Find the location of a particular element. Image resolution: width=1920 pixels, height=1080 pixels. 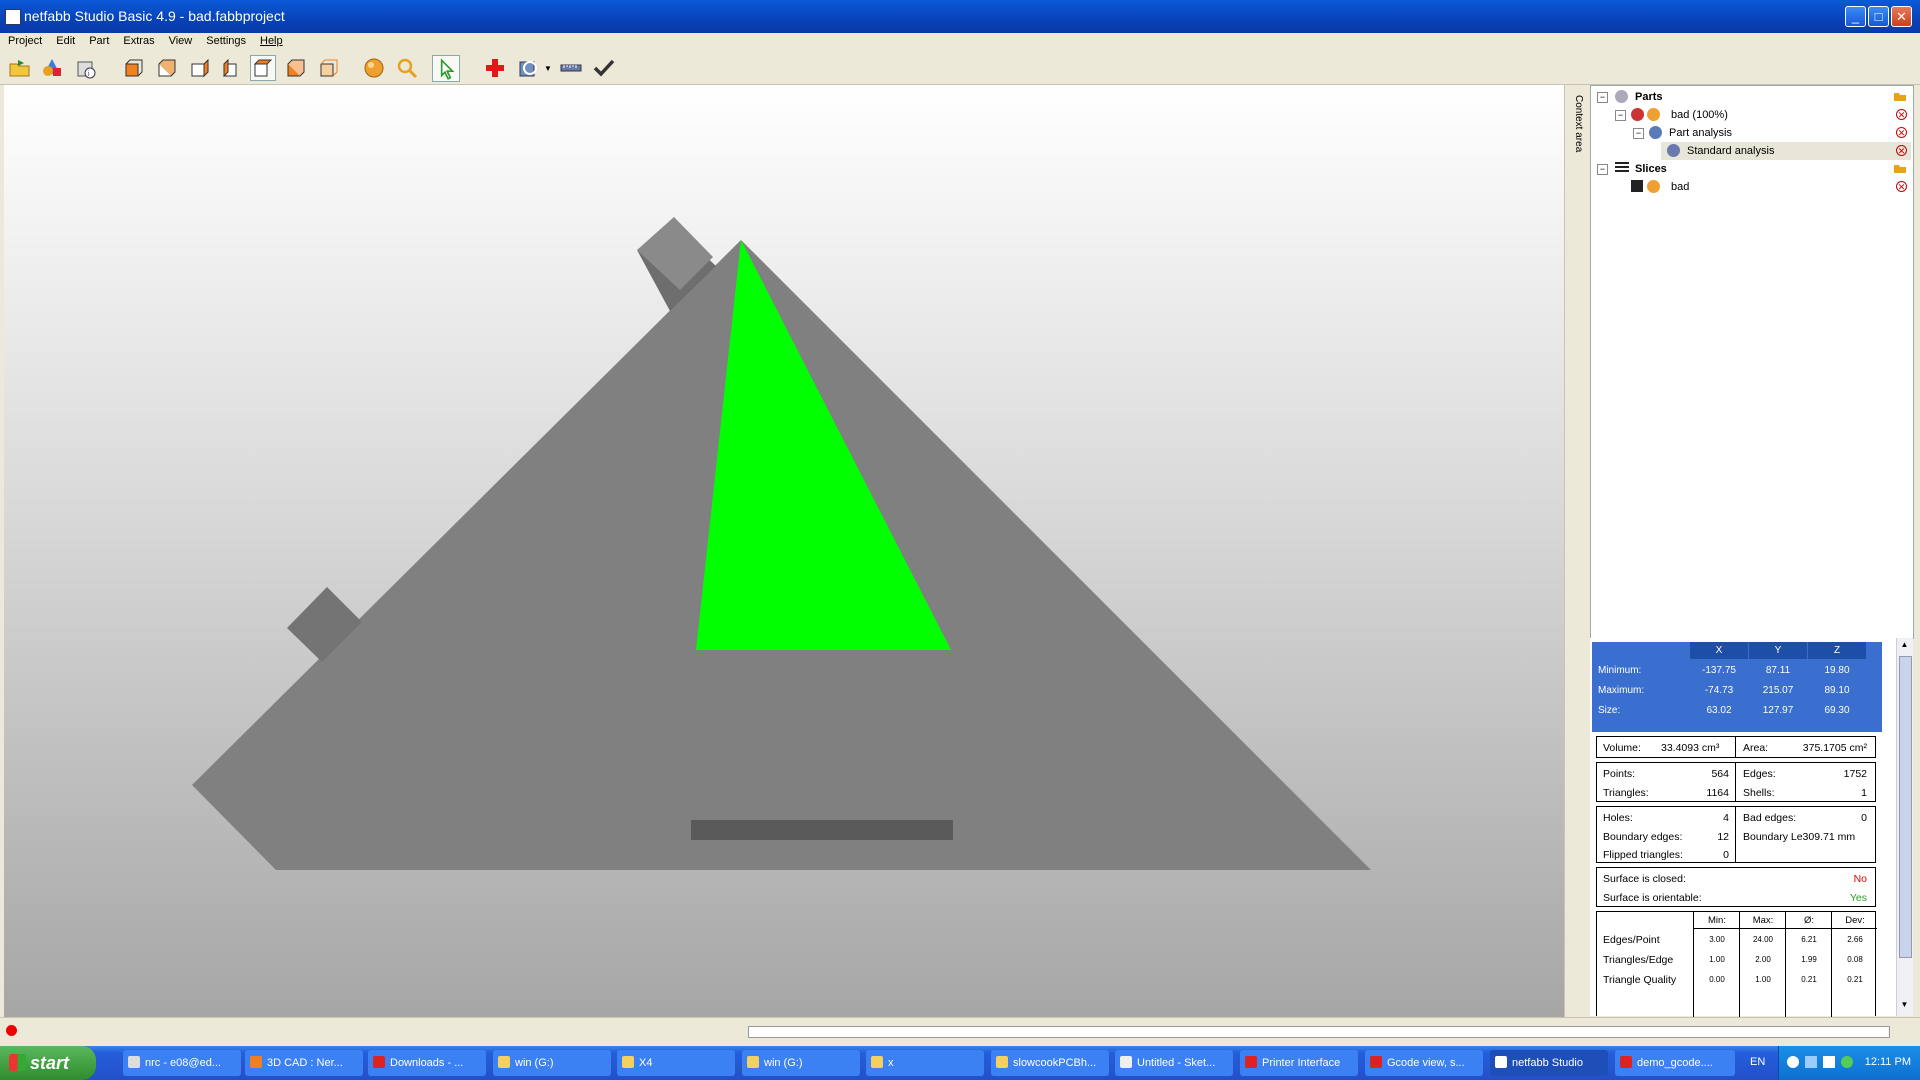

col-z-header: Z is located at coordinates (1837, 650).